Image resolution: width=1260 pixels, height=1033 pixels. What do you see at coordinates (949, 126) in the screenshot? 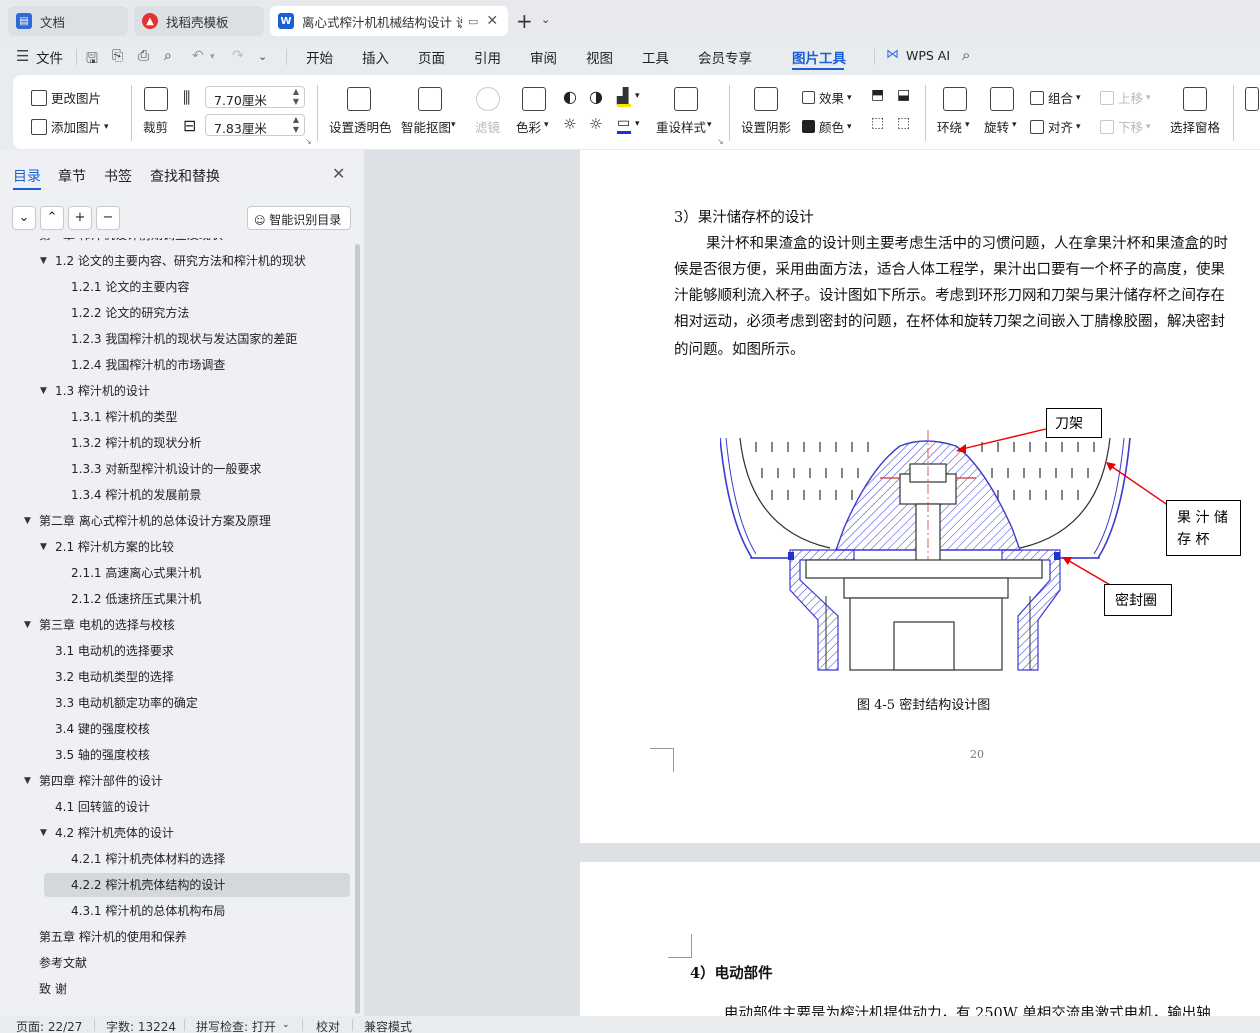
I see `wrap-button: 环绕` at bounding box center [949, 126].